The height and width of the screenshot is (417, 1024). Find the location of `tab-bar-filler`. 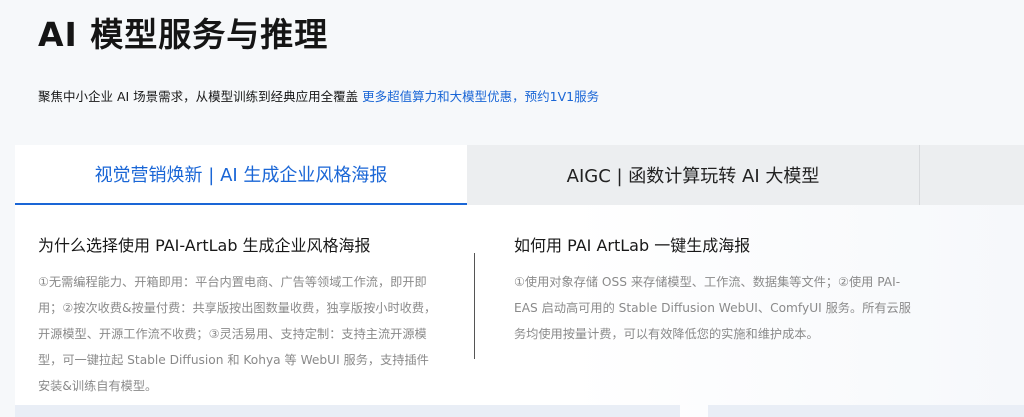

tab-bar-filler is located at coordinates (972, 175).